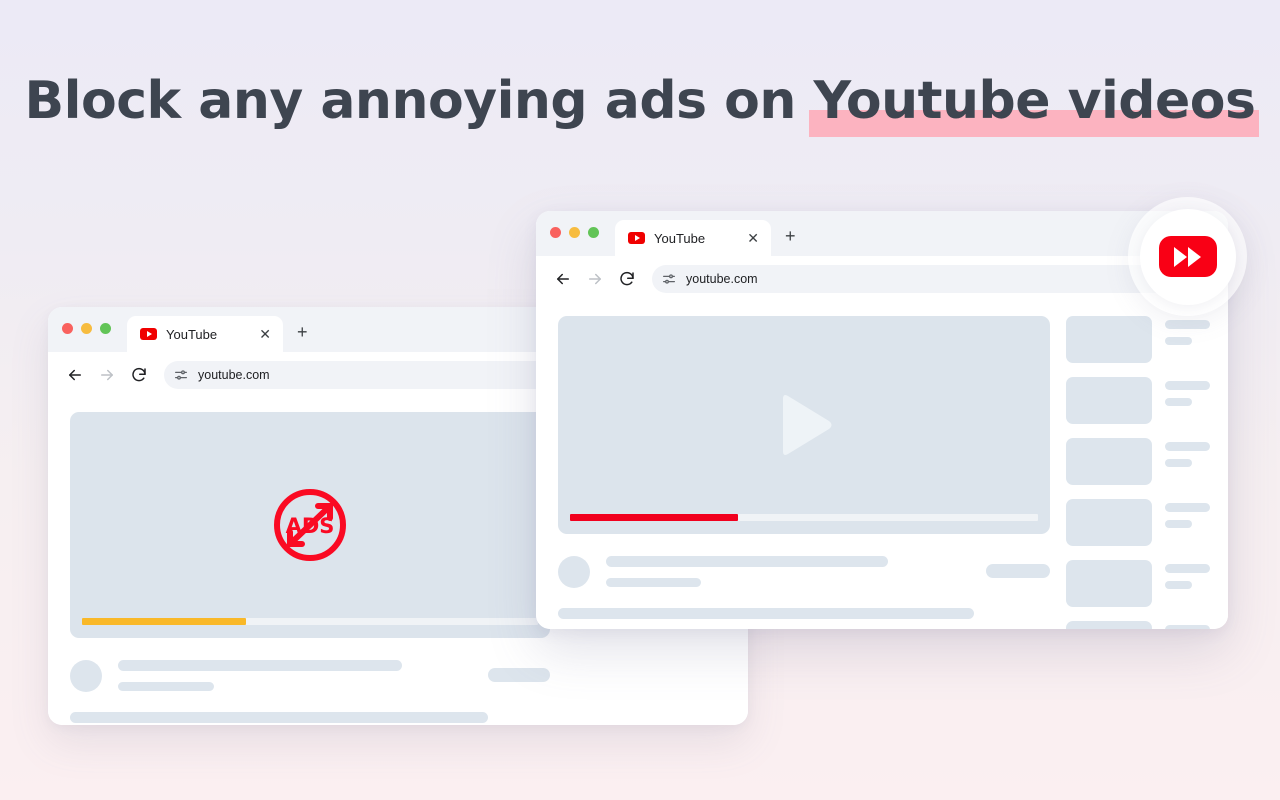  I want to click on browser-tabbar-front: YouTube ✕ +, so click(882, 233).